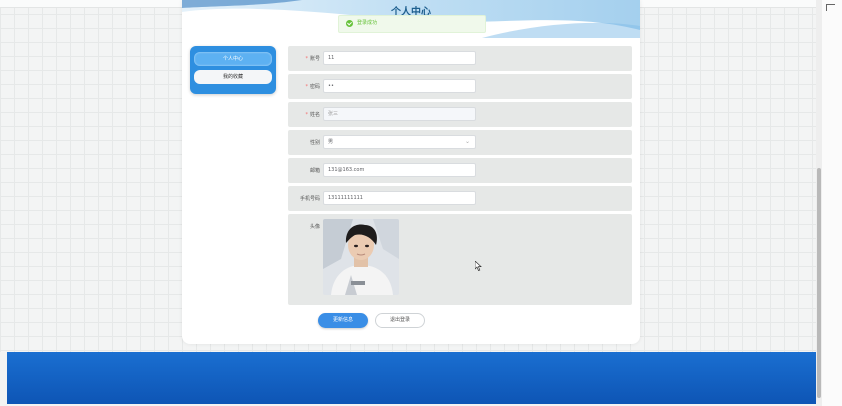 The height and width of the screenshot is (406, 842). Describe the element at coordinates (233, 77) in the screenshot. I see `sidebar-item-favorites: 我的收藏` at that location.